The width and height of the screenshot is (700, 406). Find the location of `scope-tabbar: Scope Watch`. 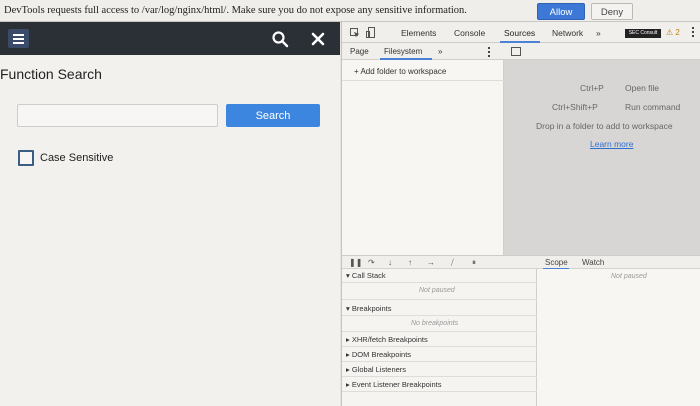

scope-tabbar: Scope Watch is located at coordinates (618, 262).